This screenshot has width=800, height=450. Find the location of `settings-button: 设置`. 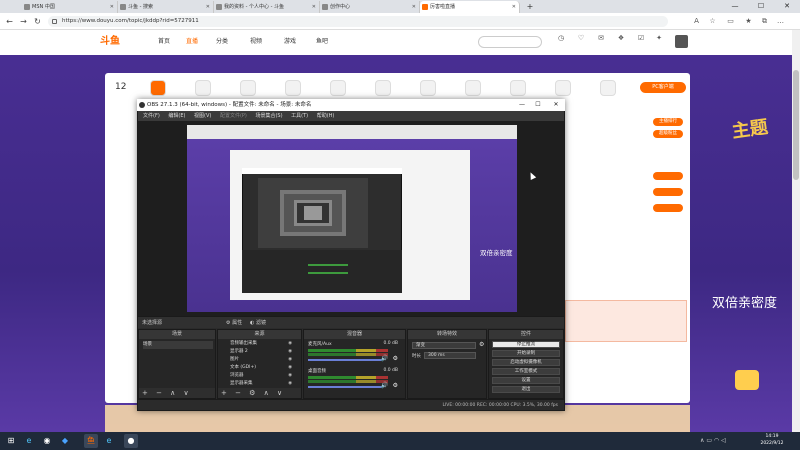

settings-button: 设置 is located at coordinates (526, 380).